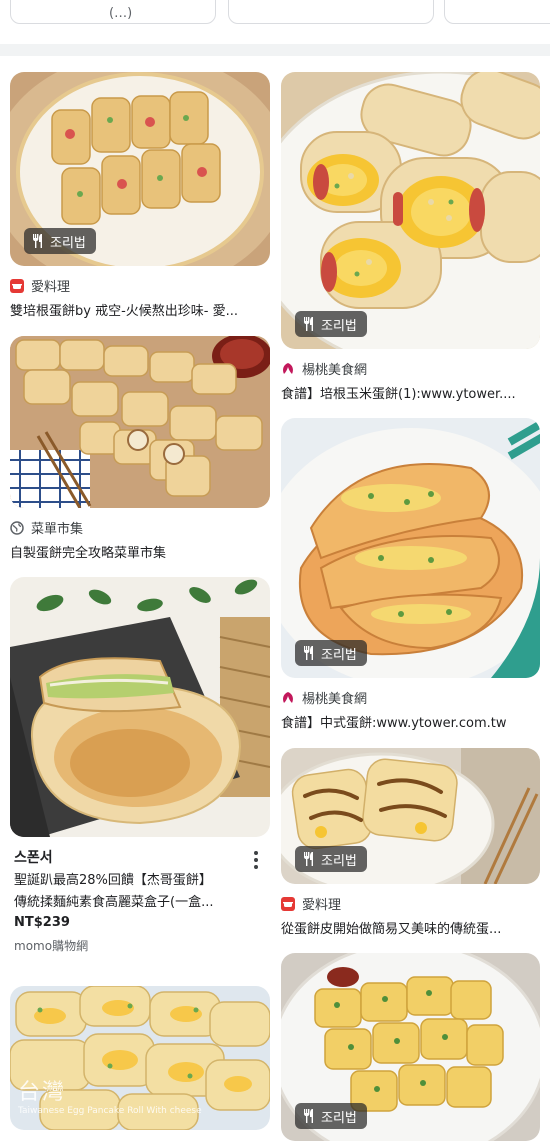 The height and width of the screenshot is (1141, 550). Describe the element at coordinates (57, 529) in the screenshot. I see `result-source-label: 菜單市集` at that location.